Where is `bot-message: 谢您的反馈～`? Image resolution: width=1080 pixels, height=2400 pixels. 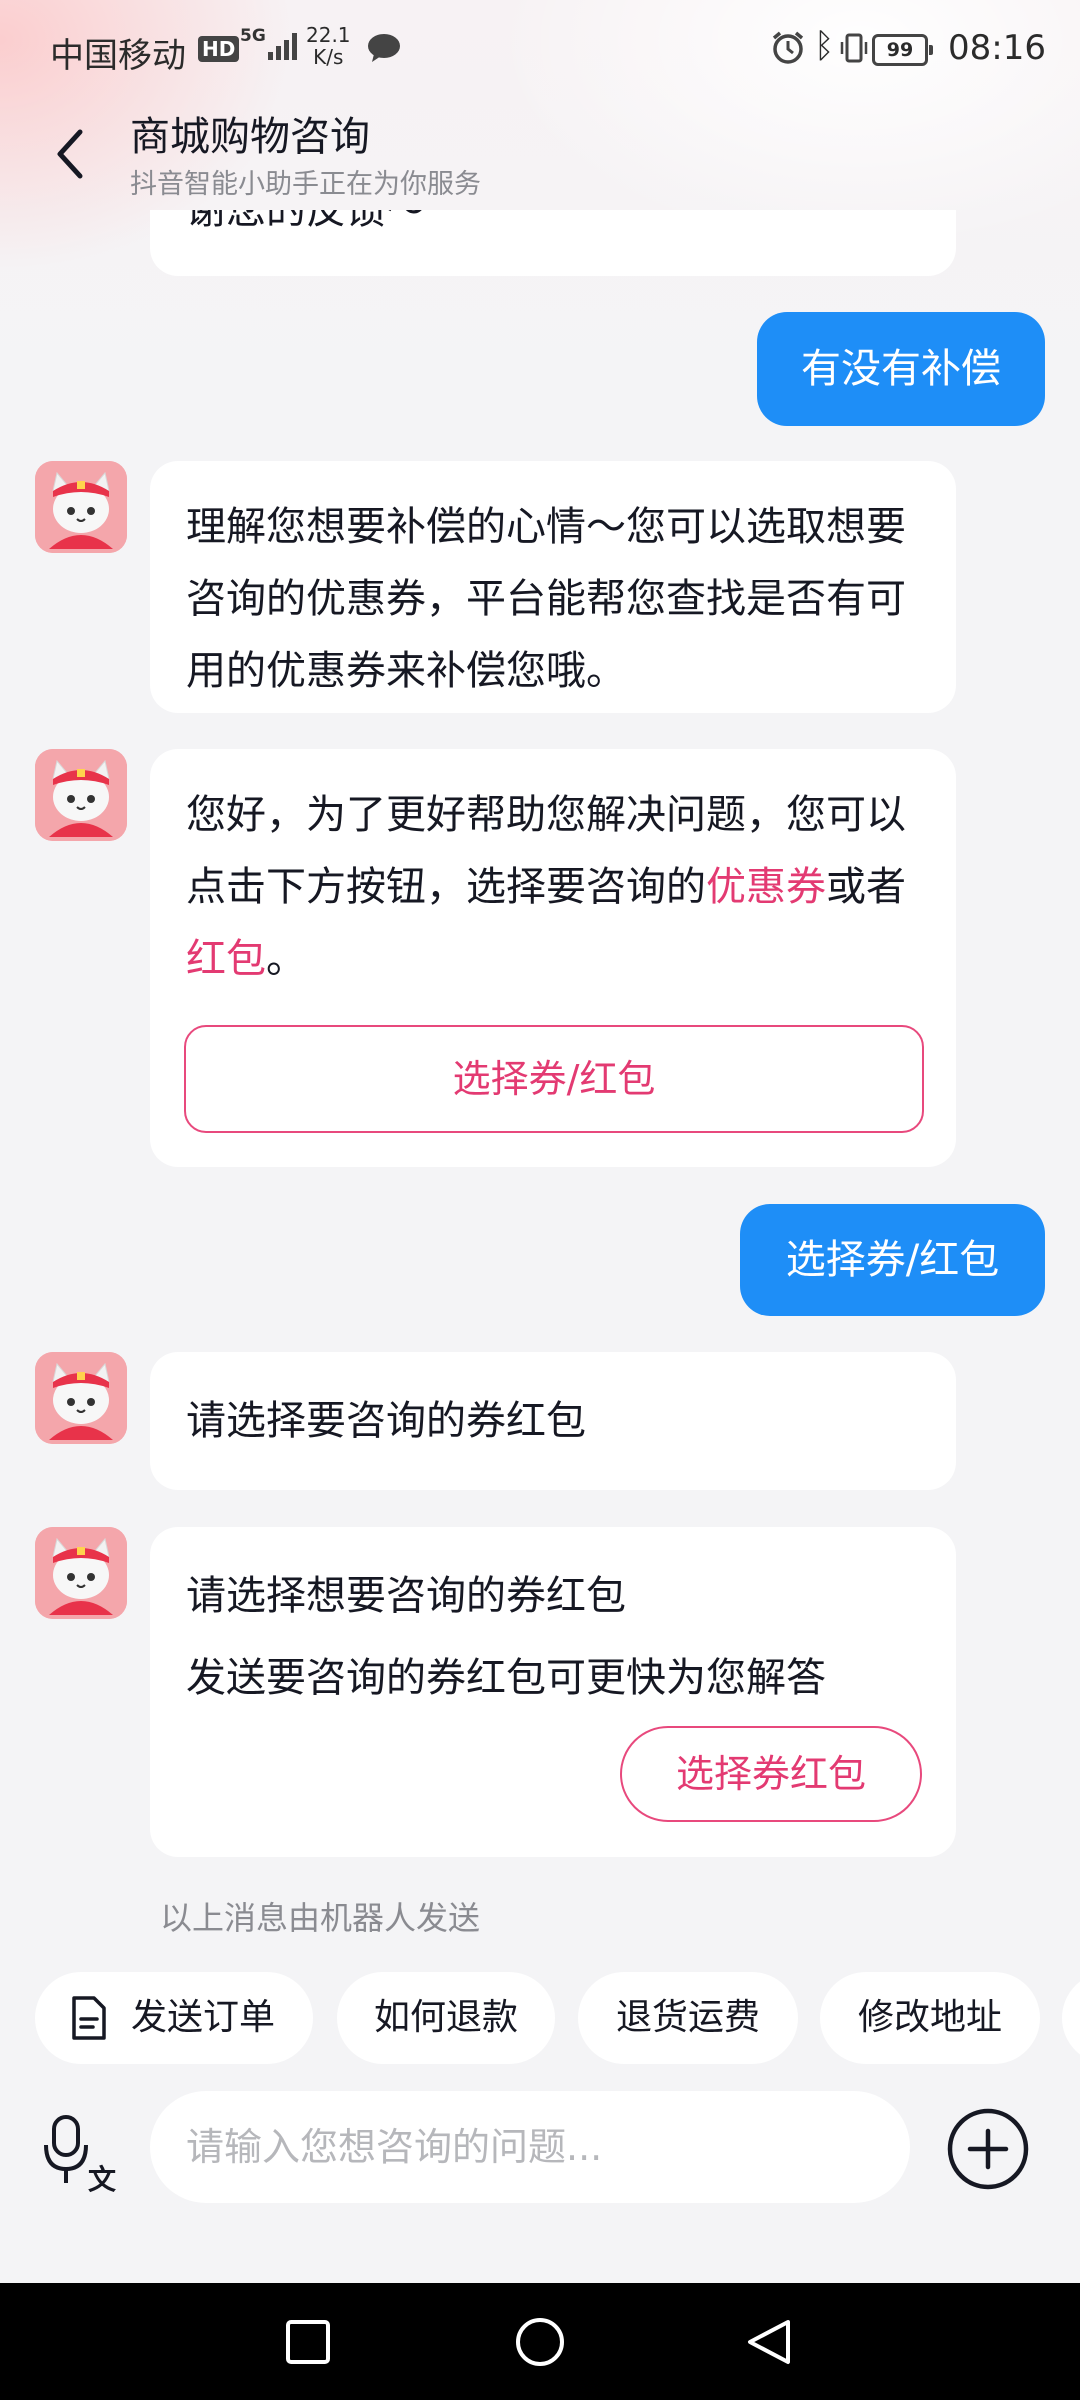
bot-message: 谢您的反馈～ is located at coordinates (553, 243).